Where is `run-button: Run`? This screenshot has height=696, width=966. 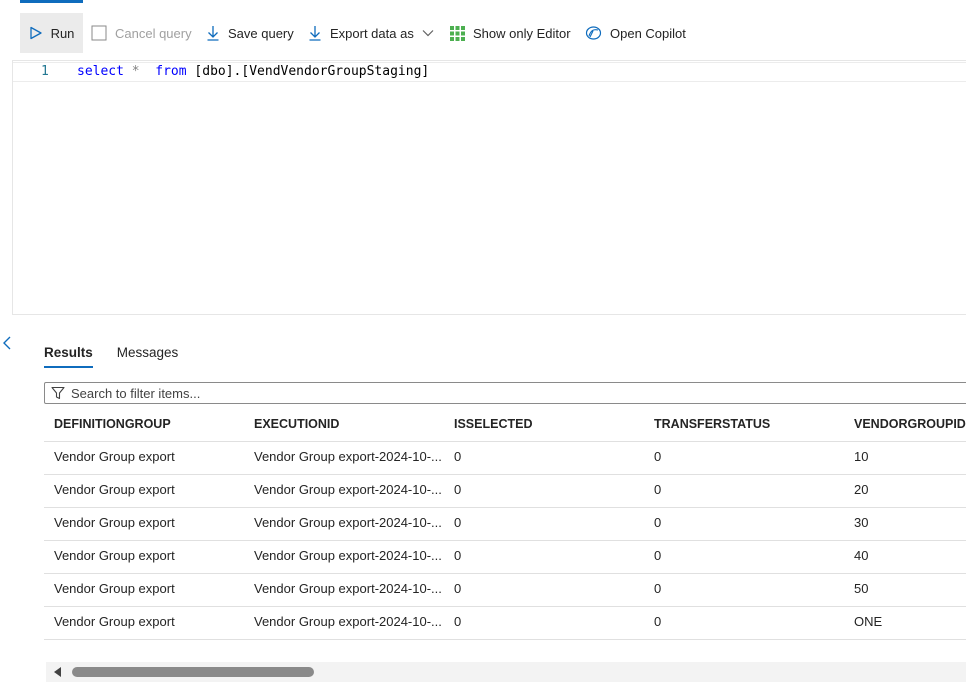 run-button: Run is located at coordinates (51, 33).